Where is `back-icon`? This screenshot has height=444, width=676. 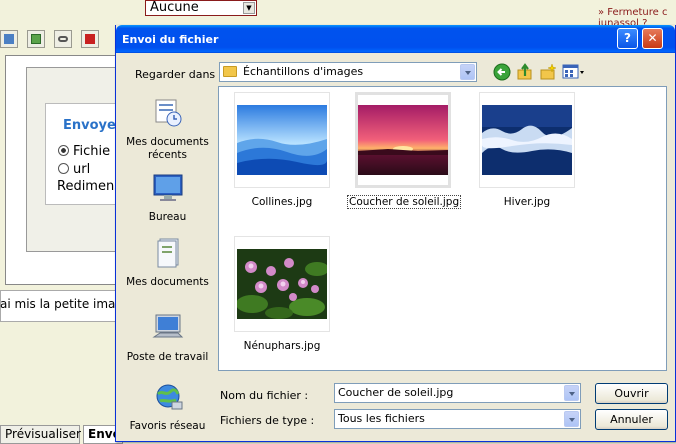 back-icon is located at coordinates (502, 72).